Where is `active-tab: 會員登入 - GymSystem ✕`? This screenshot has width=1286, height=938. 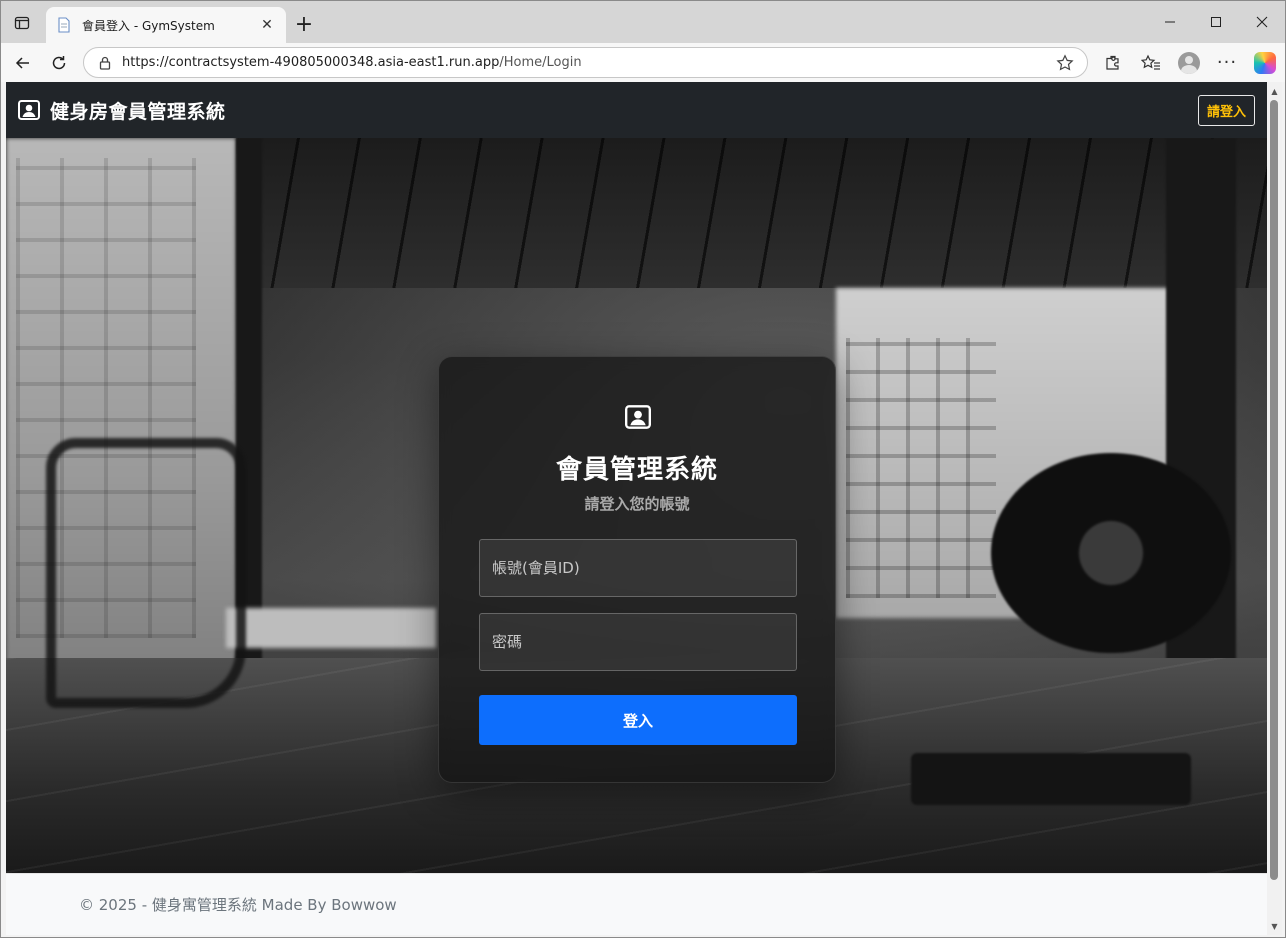 active-tab: 會員登入 - GymSystem ✕ is located at coordinates (166, 25).